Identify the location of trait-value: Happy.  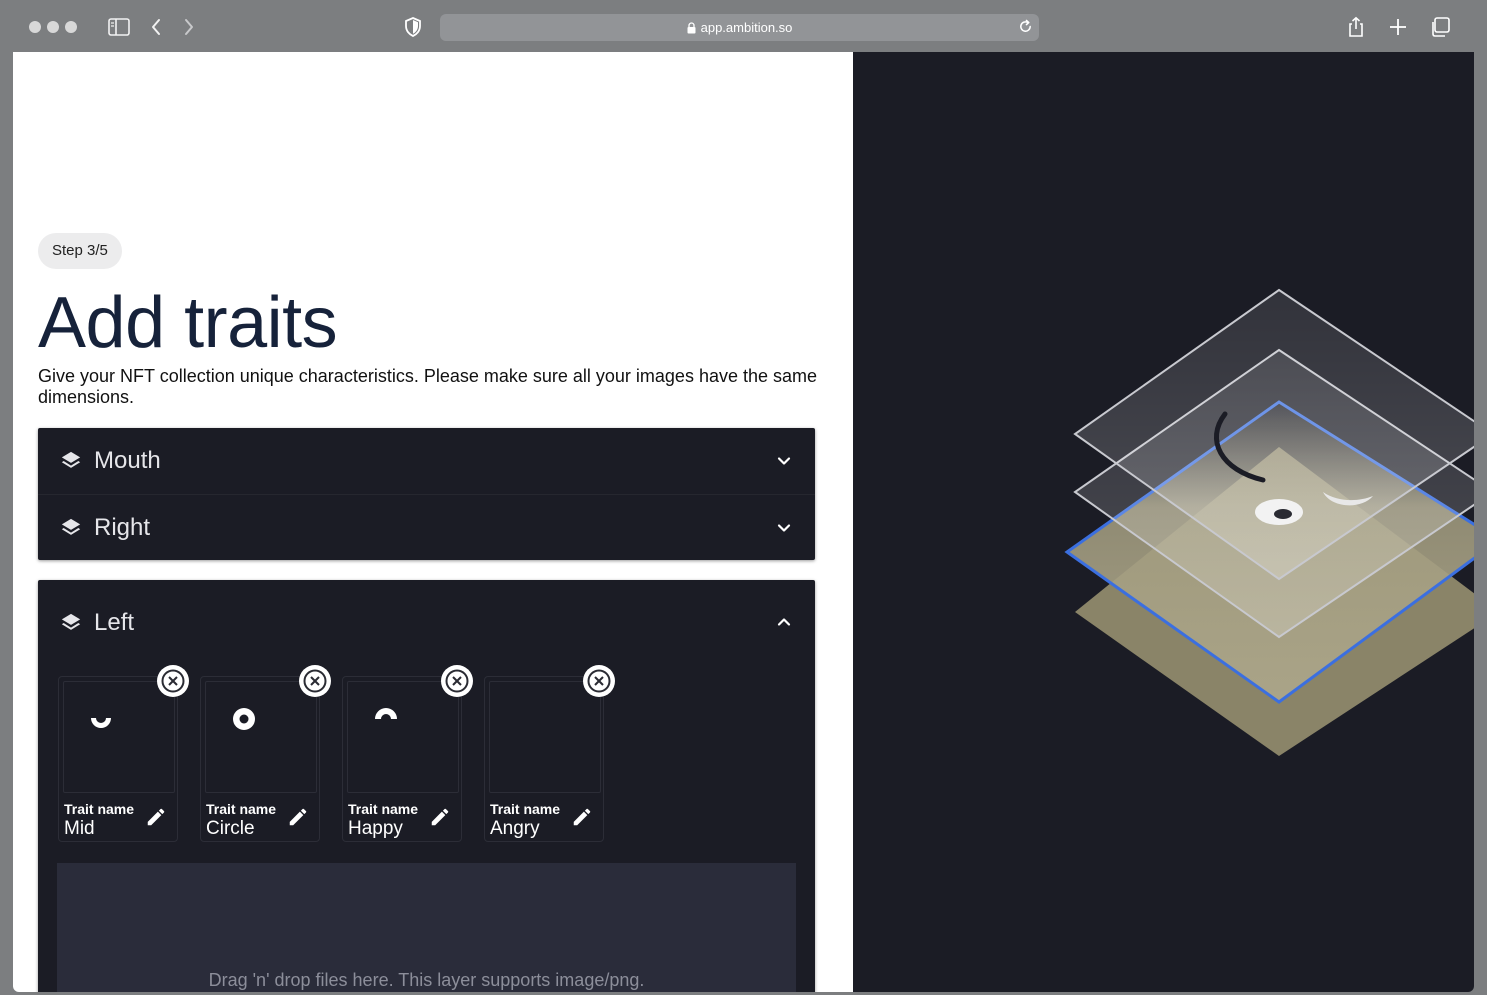
(375, 828).